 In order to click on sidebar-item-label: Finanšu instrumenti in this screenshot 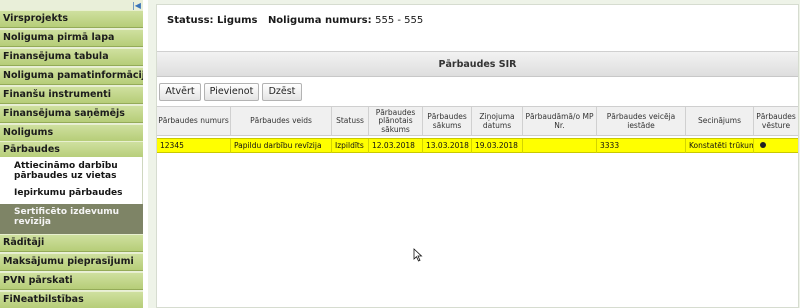, I will do `click(57, 94)`.